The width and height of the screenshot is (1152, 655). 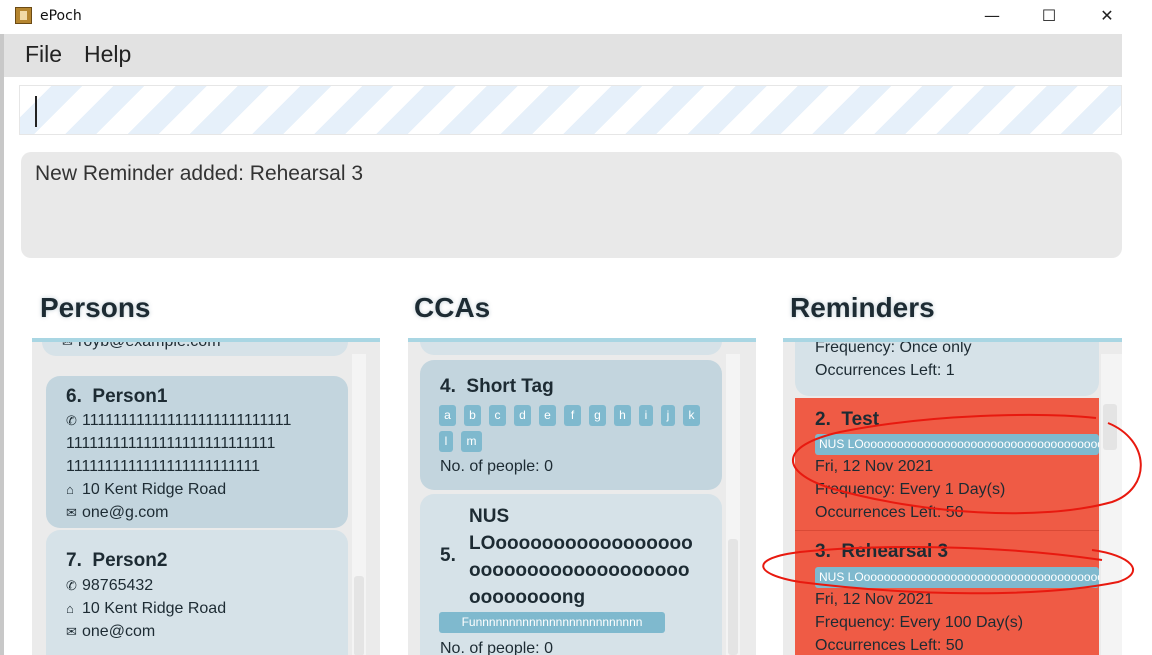 I want to click on reminder-frequency: Frequency: Once only, so click(x=893, y=349).